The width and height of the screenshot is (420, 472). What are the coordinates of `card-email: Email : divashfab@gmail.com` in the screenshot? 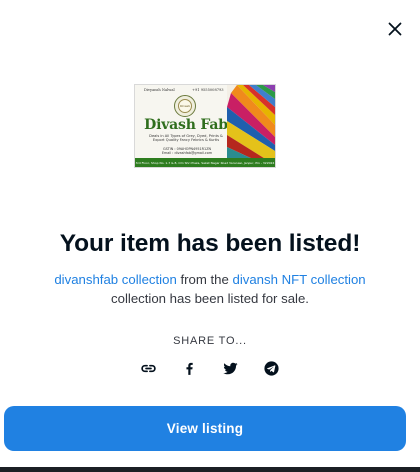 It's located at (187, 153).